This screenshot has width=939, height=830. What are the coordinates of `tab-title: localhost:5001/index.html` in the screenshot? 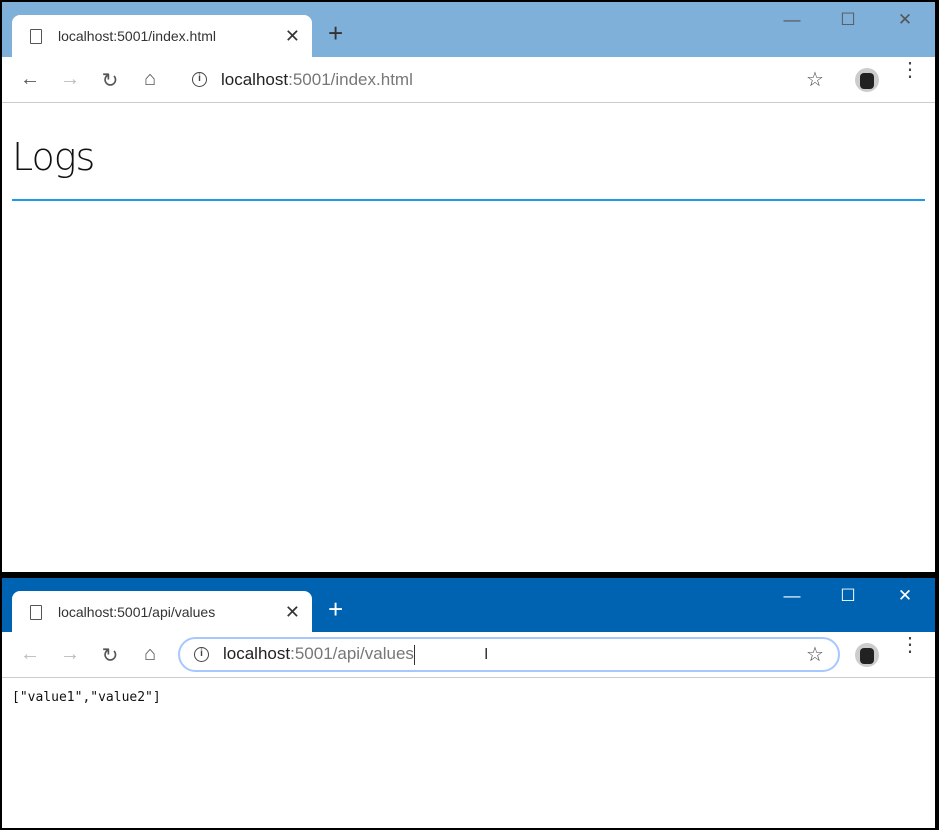 It's located at (137, 36).